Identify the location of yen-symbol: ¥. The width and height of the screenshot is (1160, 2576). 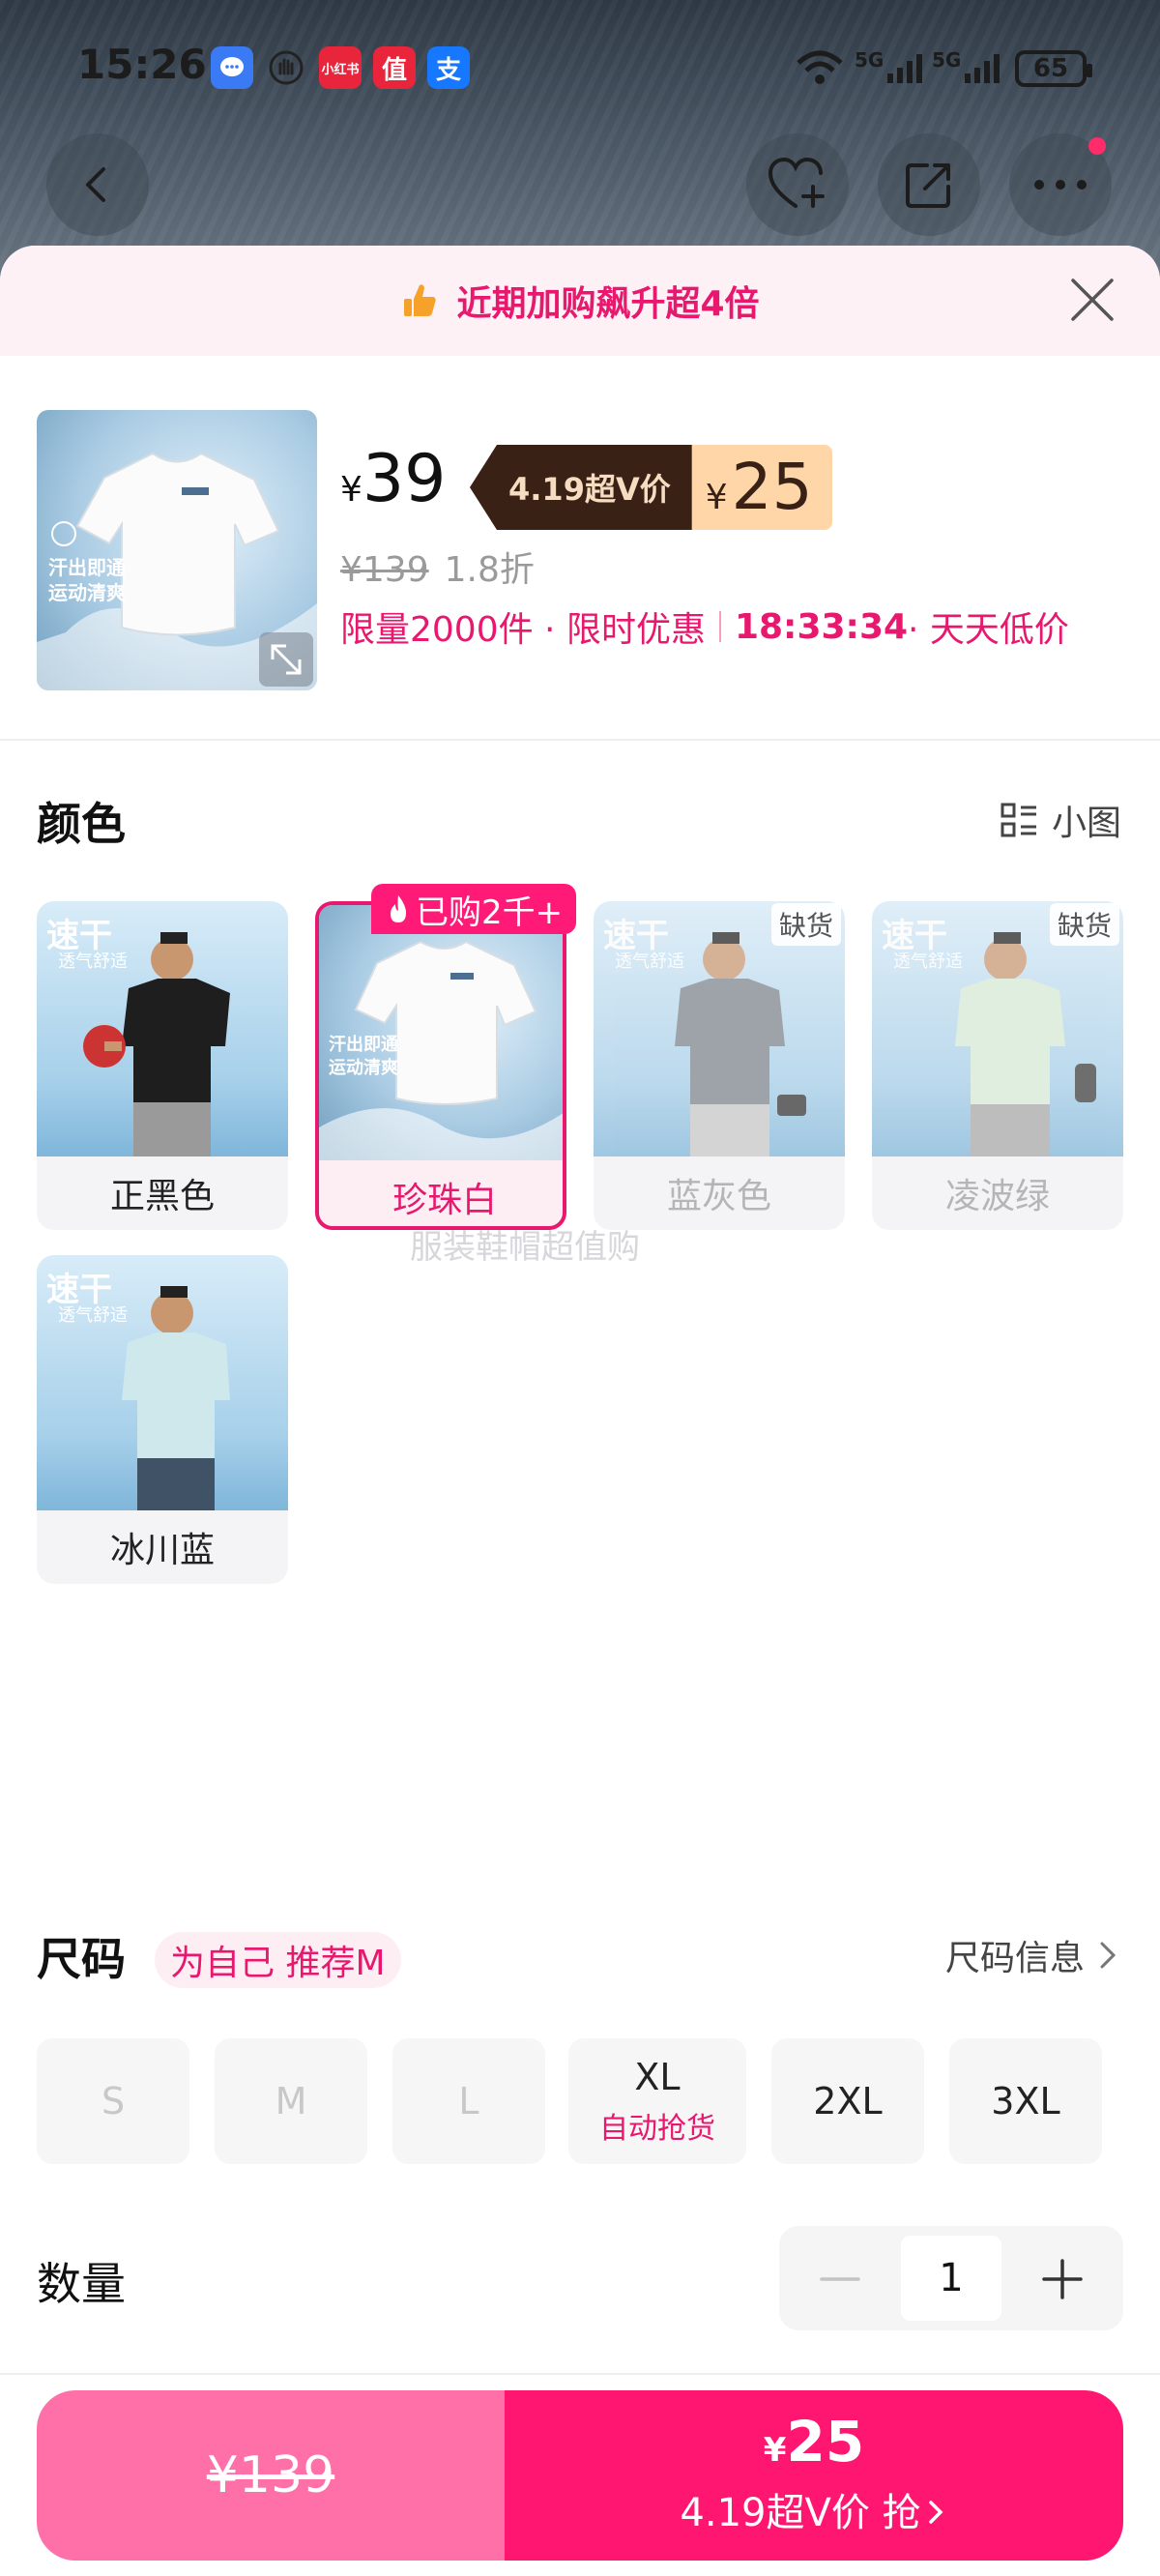
(351, 490).